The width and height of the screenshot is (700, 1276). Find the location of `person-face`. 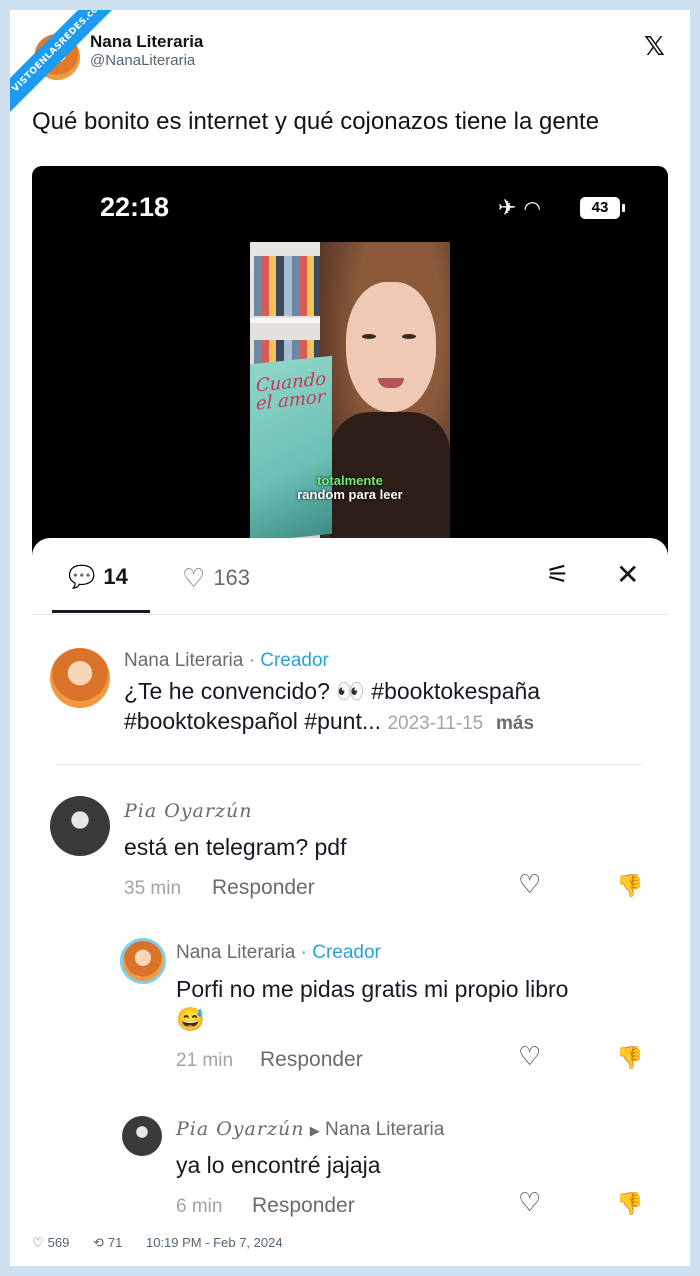

person-face is located at coordinates (391, 347).